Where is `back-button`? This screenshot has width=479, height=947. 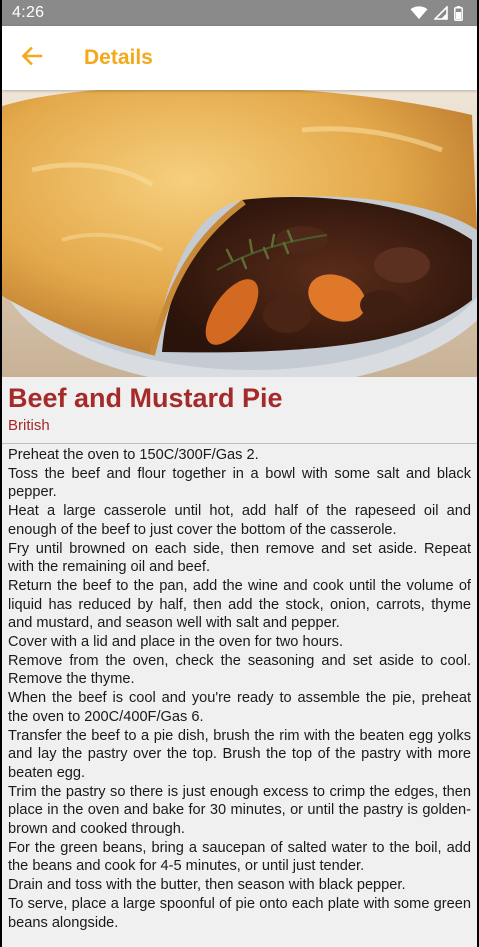
back-button is located at coordinates (32, 58).